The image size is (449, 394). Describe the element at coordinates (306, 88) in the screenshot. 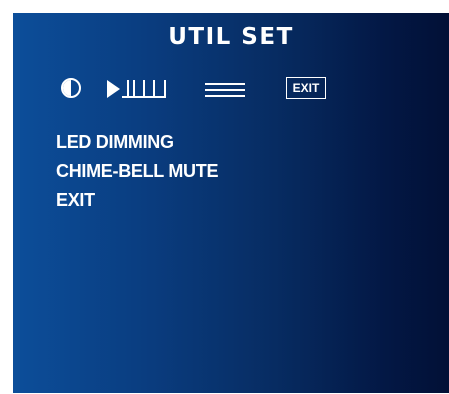

I see `exit-icon: EXIT` at that location.